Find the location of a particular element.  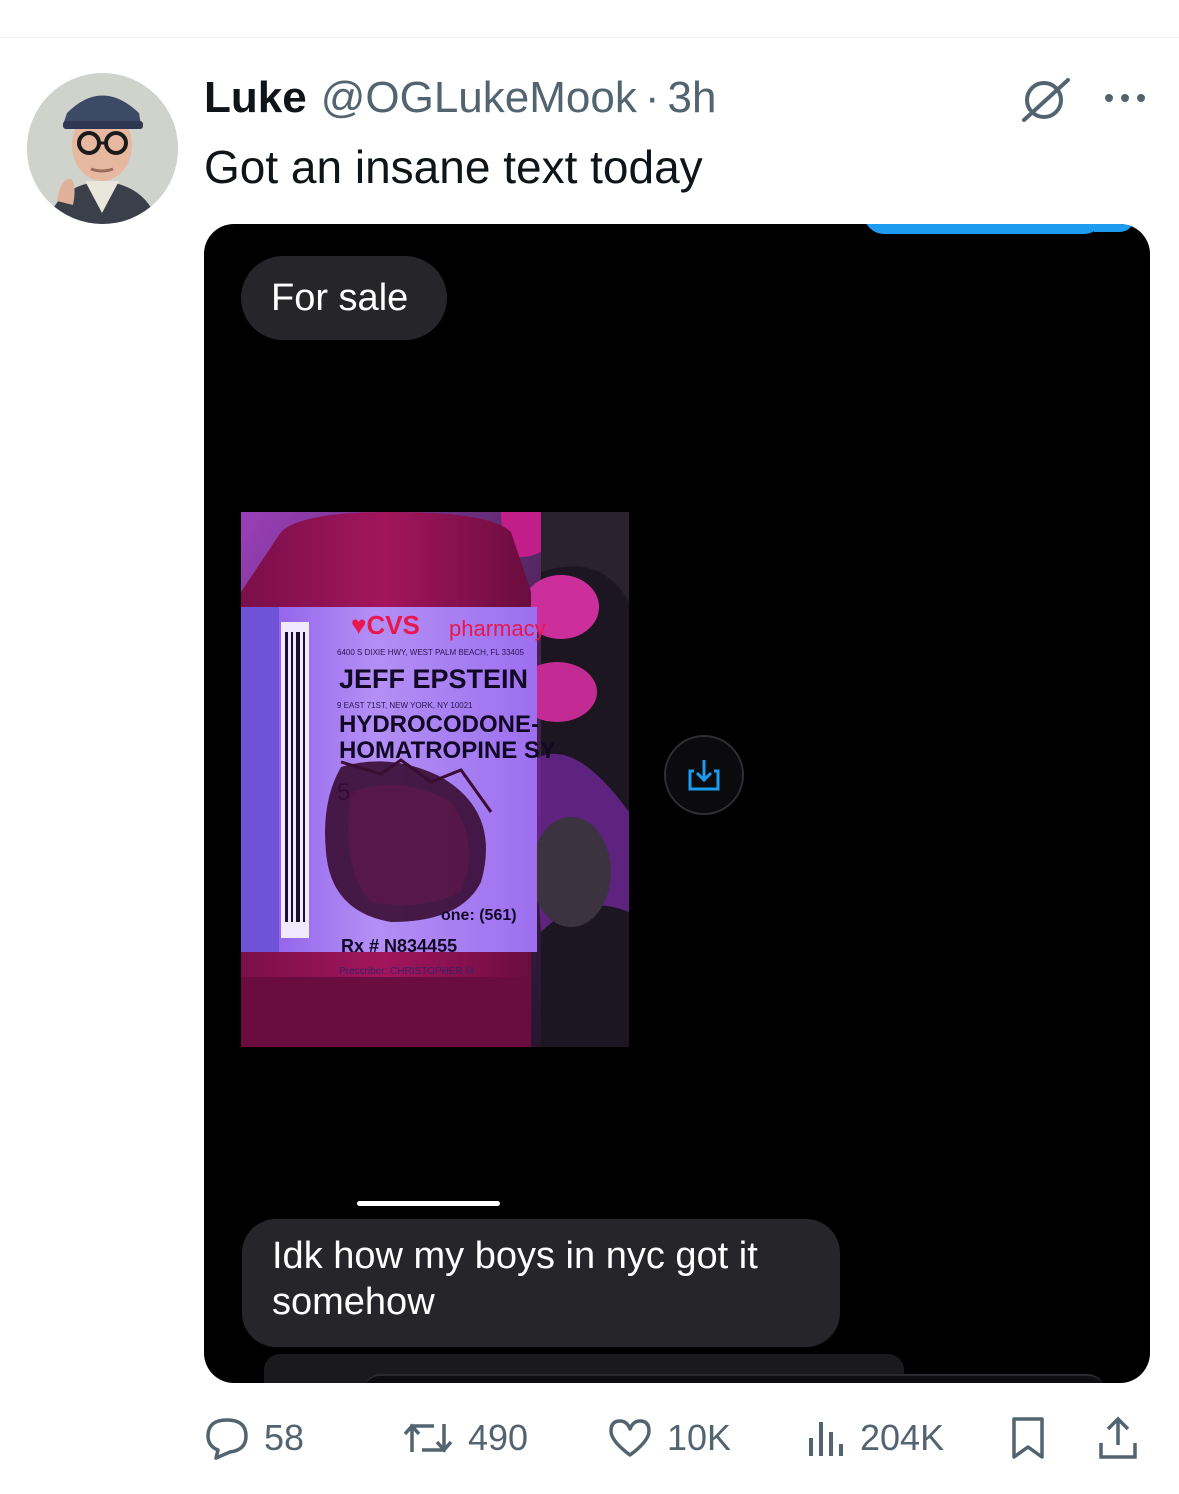

save-to-device-button is located at coordinates (704, 775).